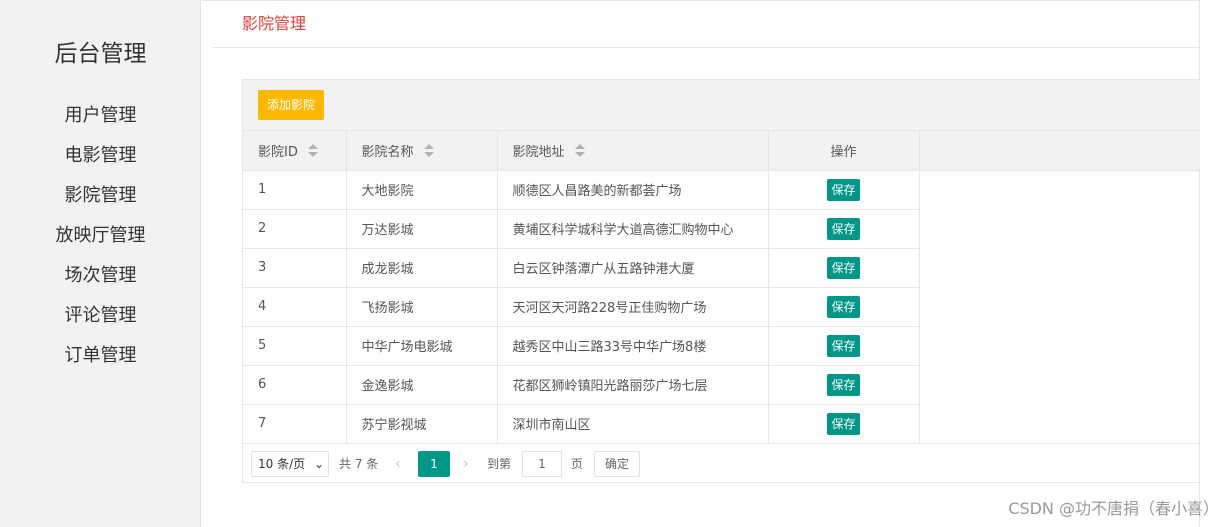 The image size is (1231, 527). I want to click on cell-address: 白云区钟落潭广从五路钟港大厦, so click(633, 268).